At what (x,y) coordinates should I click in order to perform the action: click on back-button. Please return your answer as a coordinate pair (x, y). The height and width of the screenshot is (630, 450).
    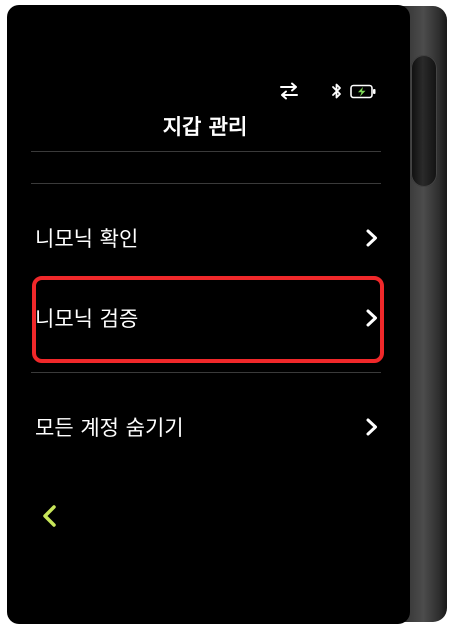
    Looking at the image, I should click on (51, 516).